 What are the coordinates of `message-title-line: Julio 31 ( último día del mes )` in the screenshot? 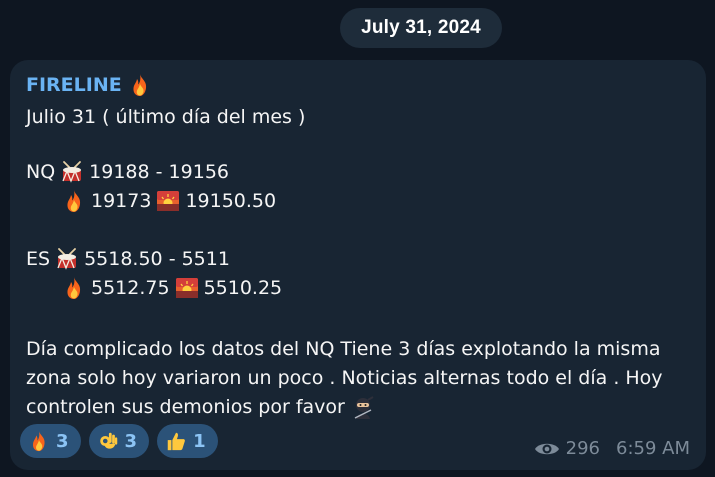 It's located at (165, 117).